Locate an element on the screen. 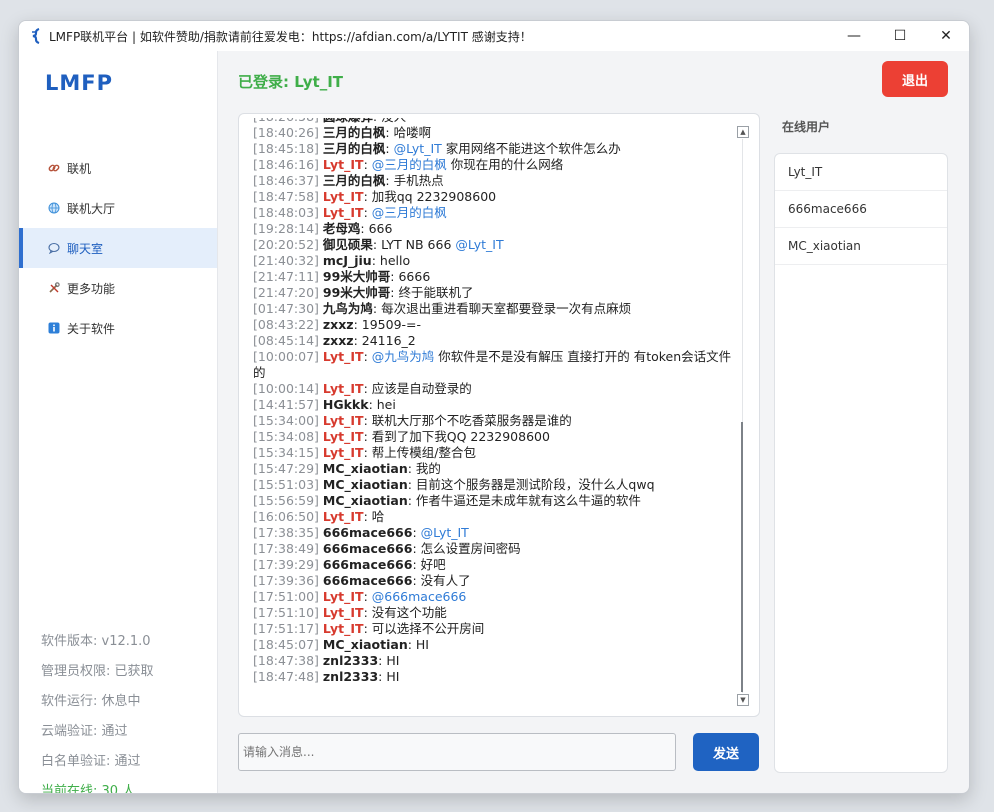 The image size is (994, 812). sidebar-item-chatroom: 聊天室 is located at coordinates (118, 248).